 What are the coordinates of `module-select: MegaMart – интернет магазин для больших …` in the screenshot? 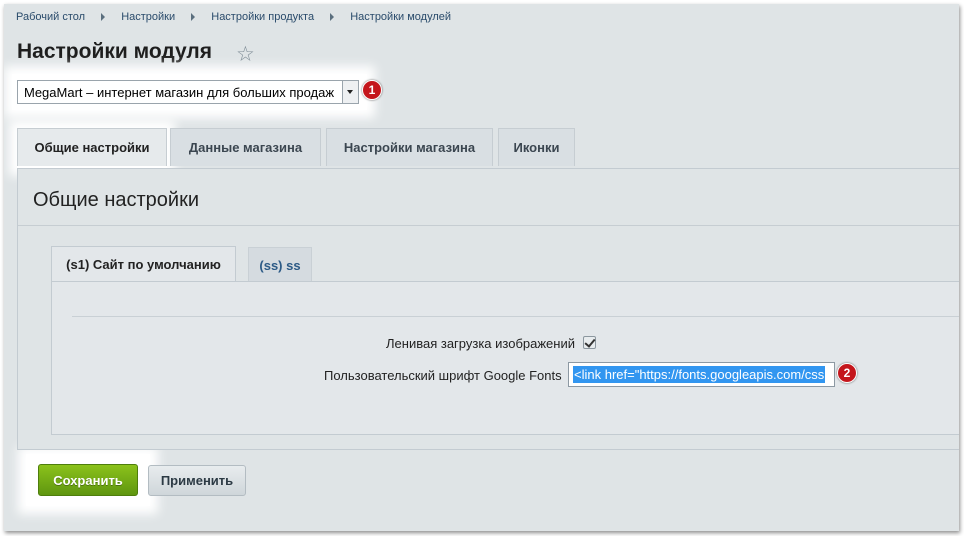 It's located at (188, 92).